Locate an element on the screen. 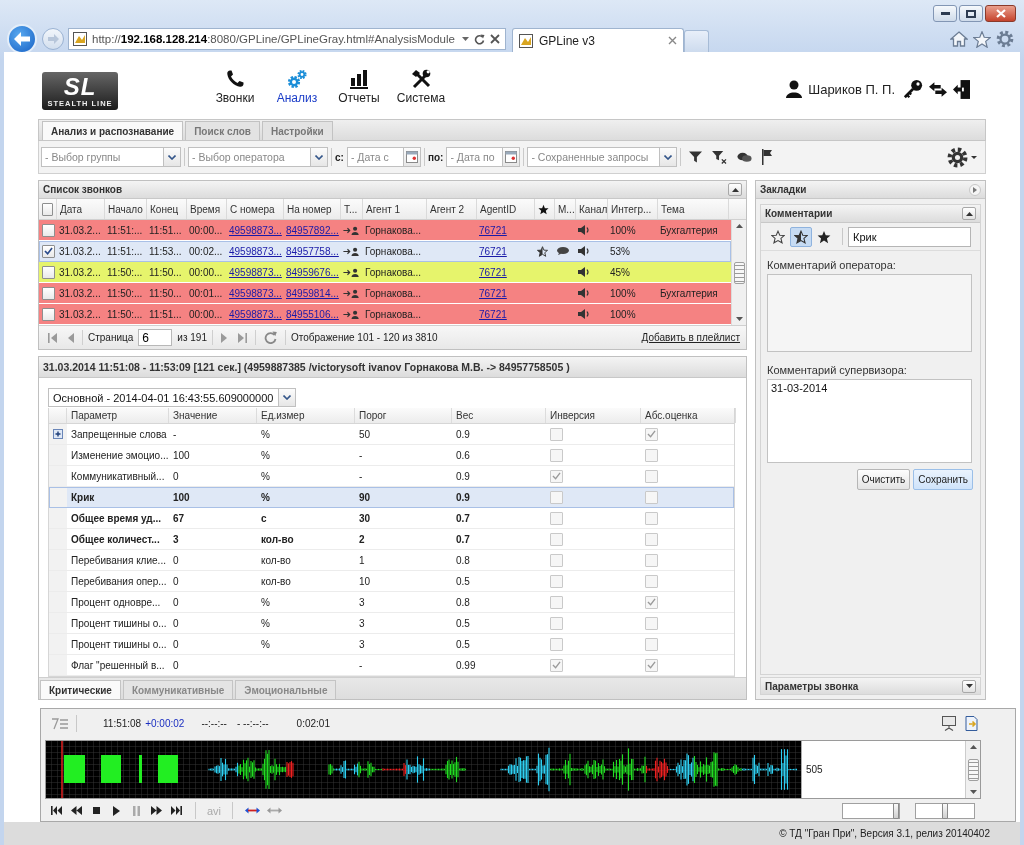  home-icon is located at coordinates (959, 39).